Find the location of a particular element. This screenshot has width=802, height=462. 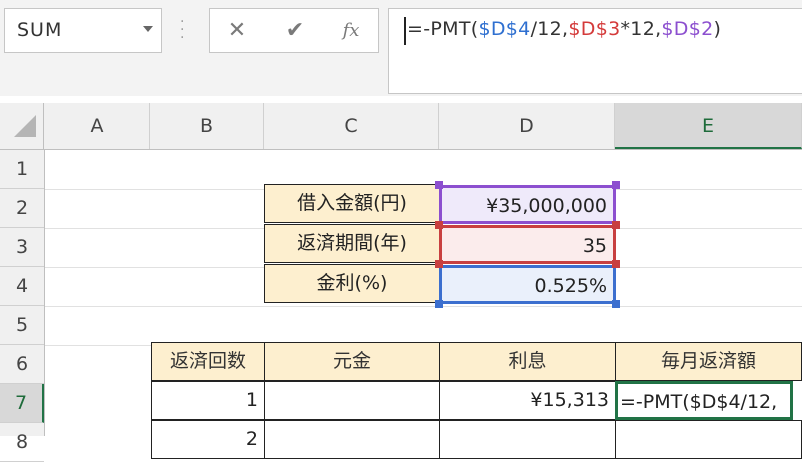

row-header-1: 1 is located at coordinates (22, 169).